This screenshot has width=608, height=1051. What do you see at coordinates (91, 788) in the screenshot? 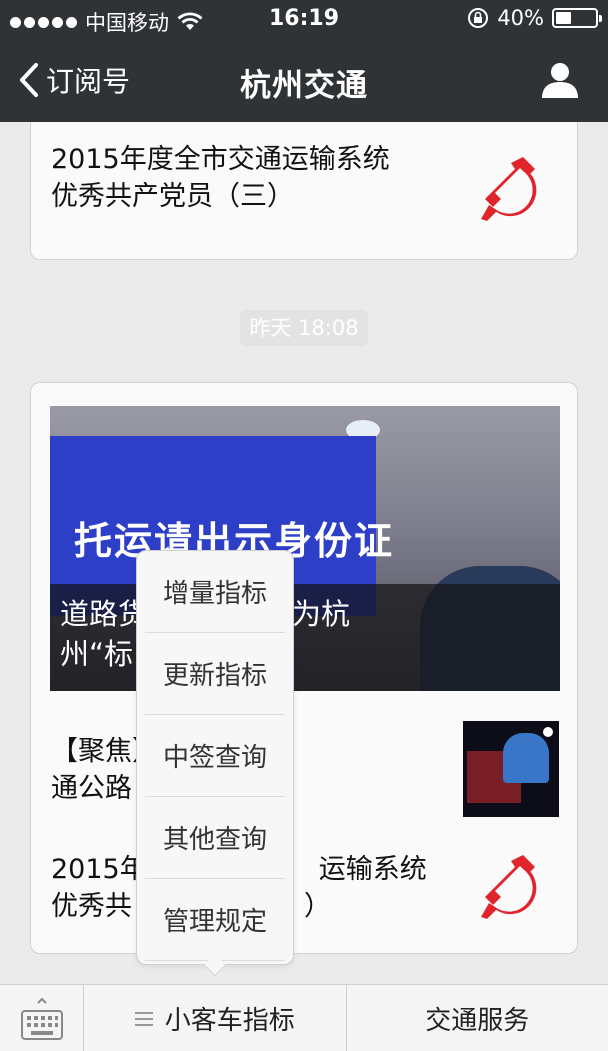
I see `list-item-title-line: 通公路` at bounding box center [91, 788].